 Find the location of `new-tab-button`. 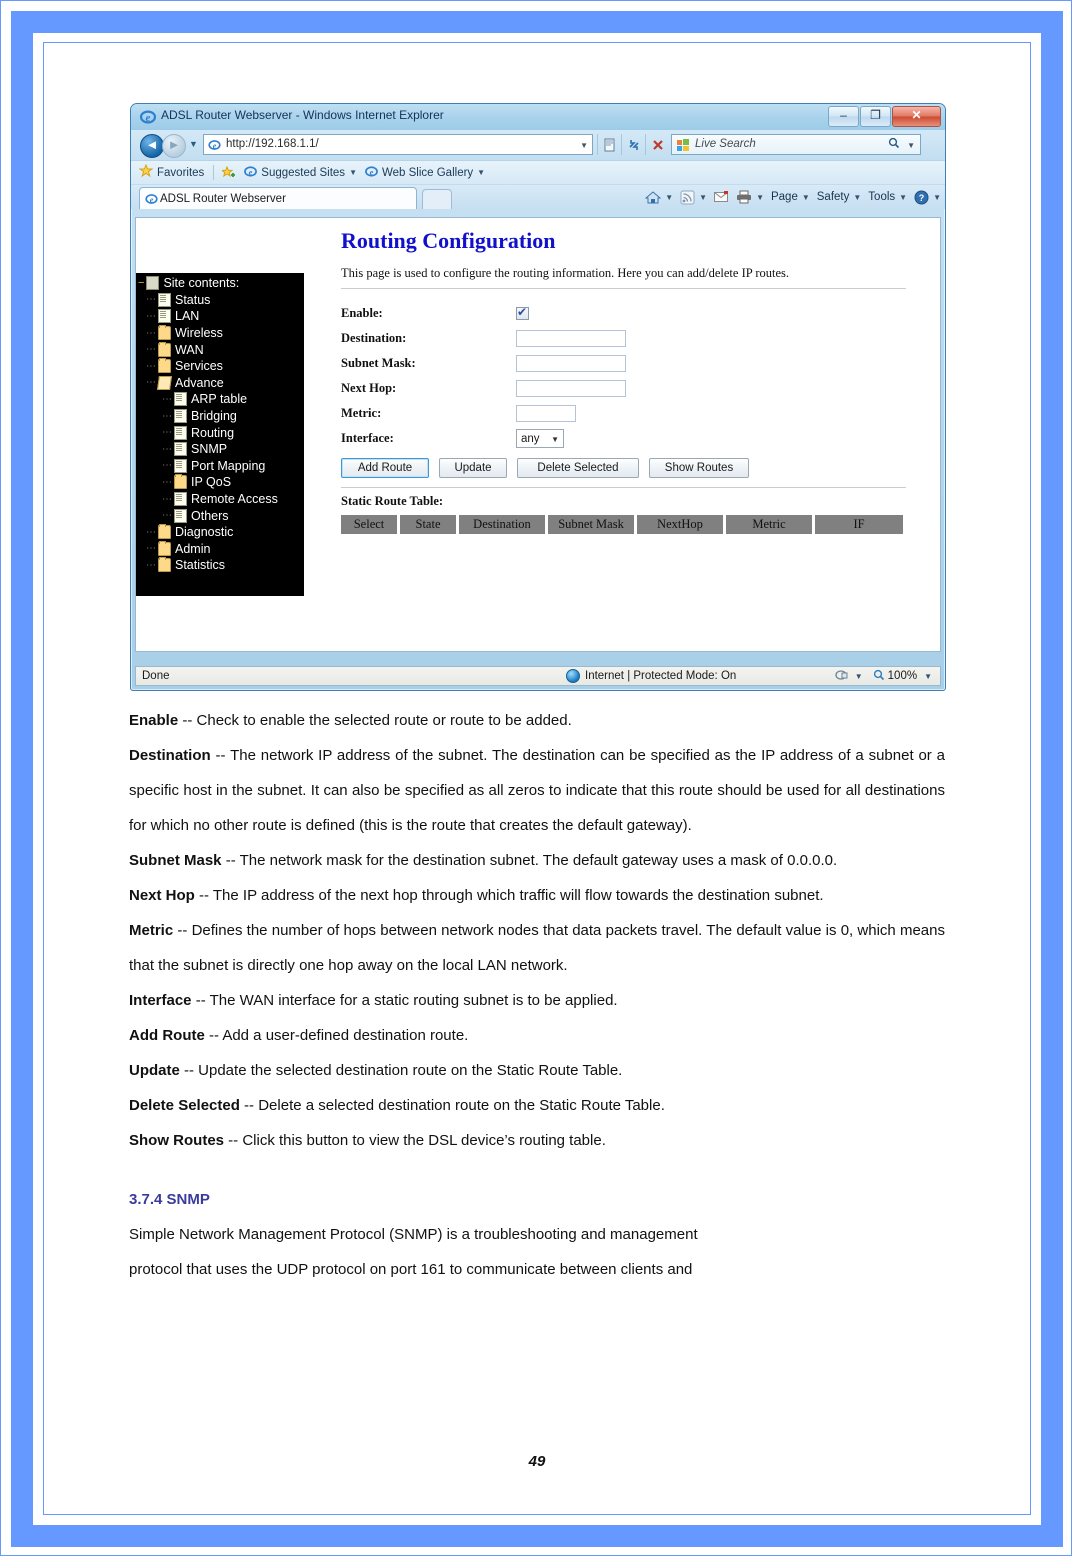

new-tab-button is located at coordinates (437, 199).